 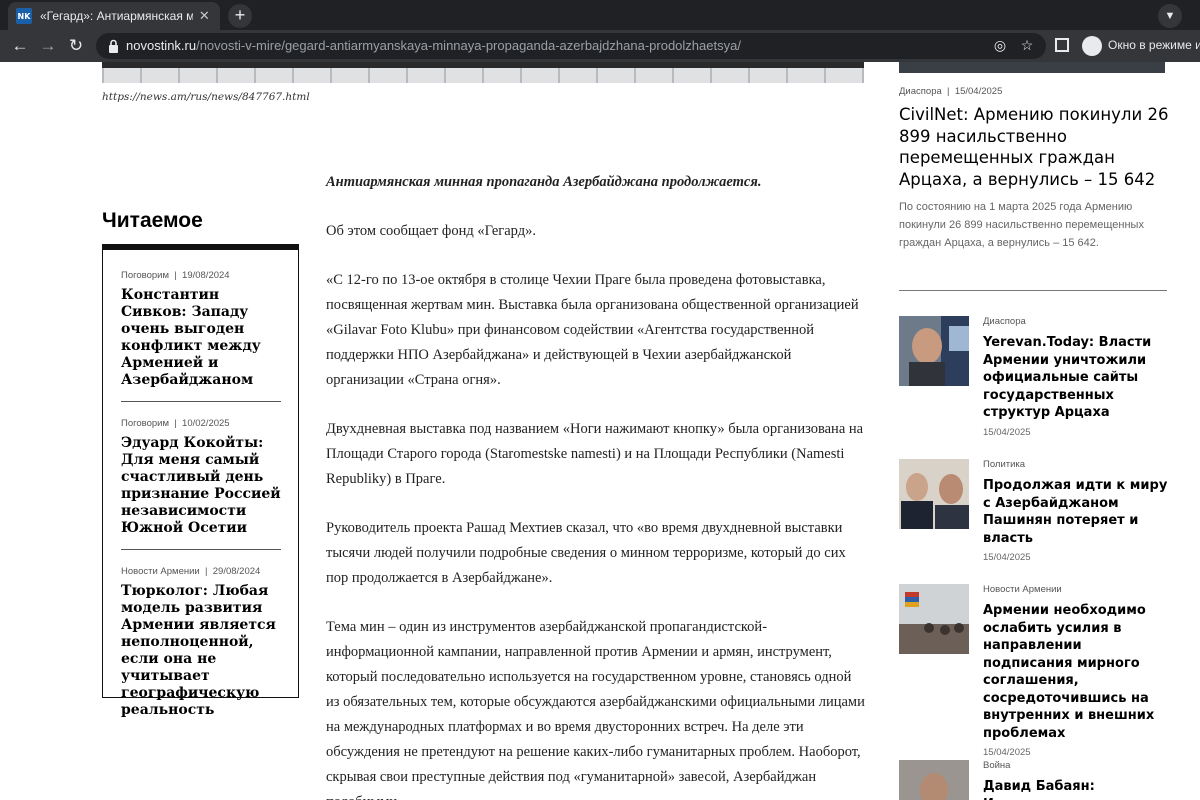 I want to click on reload-button: ↻, so click(x=76, y=46).